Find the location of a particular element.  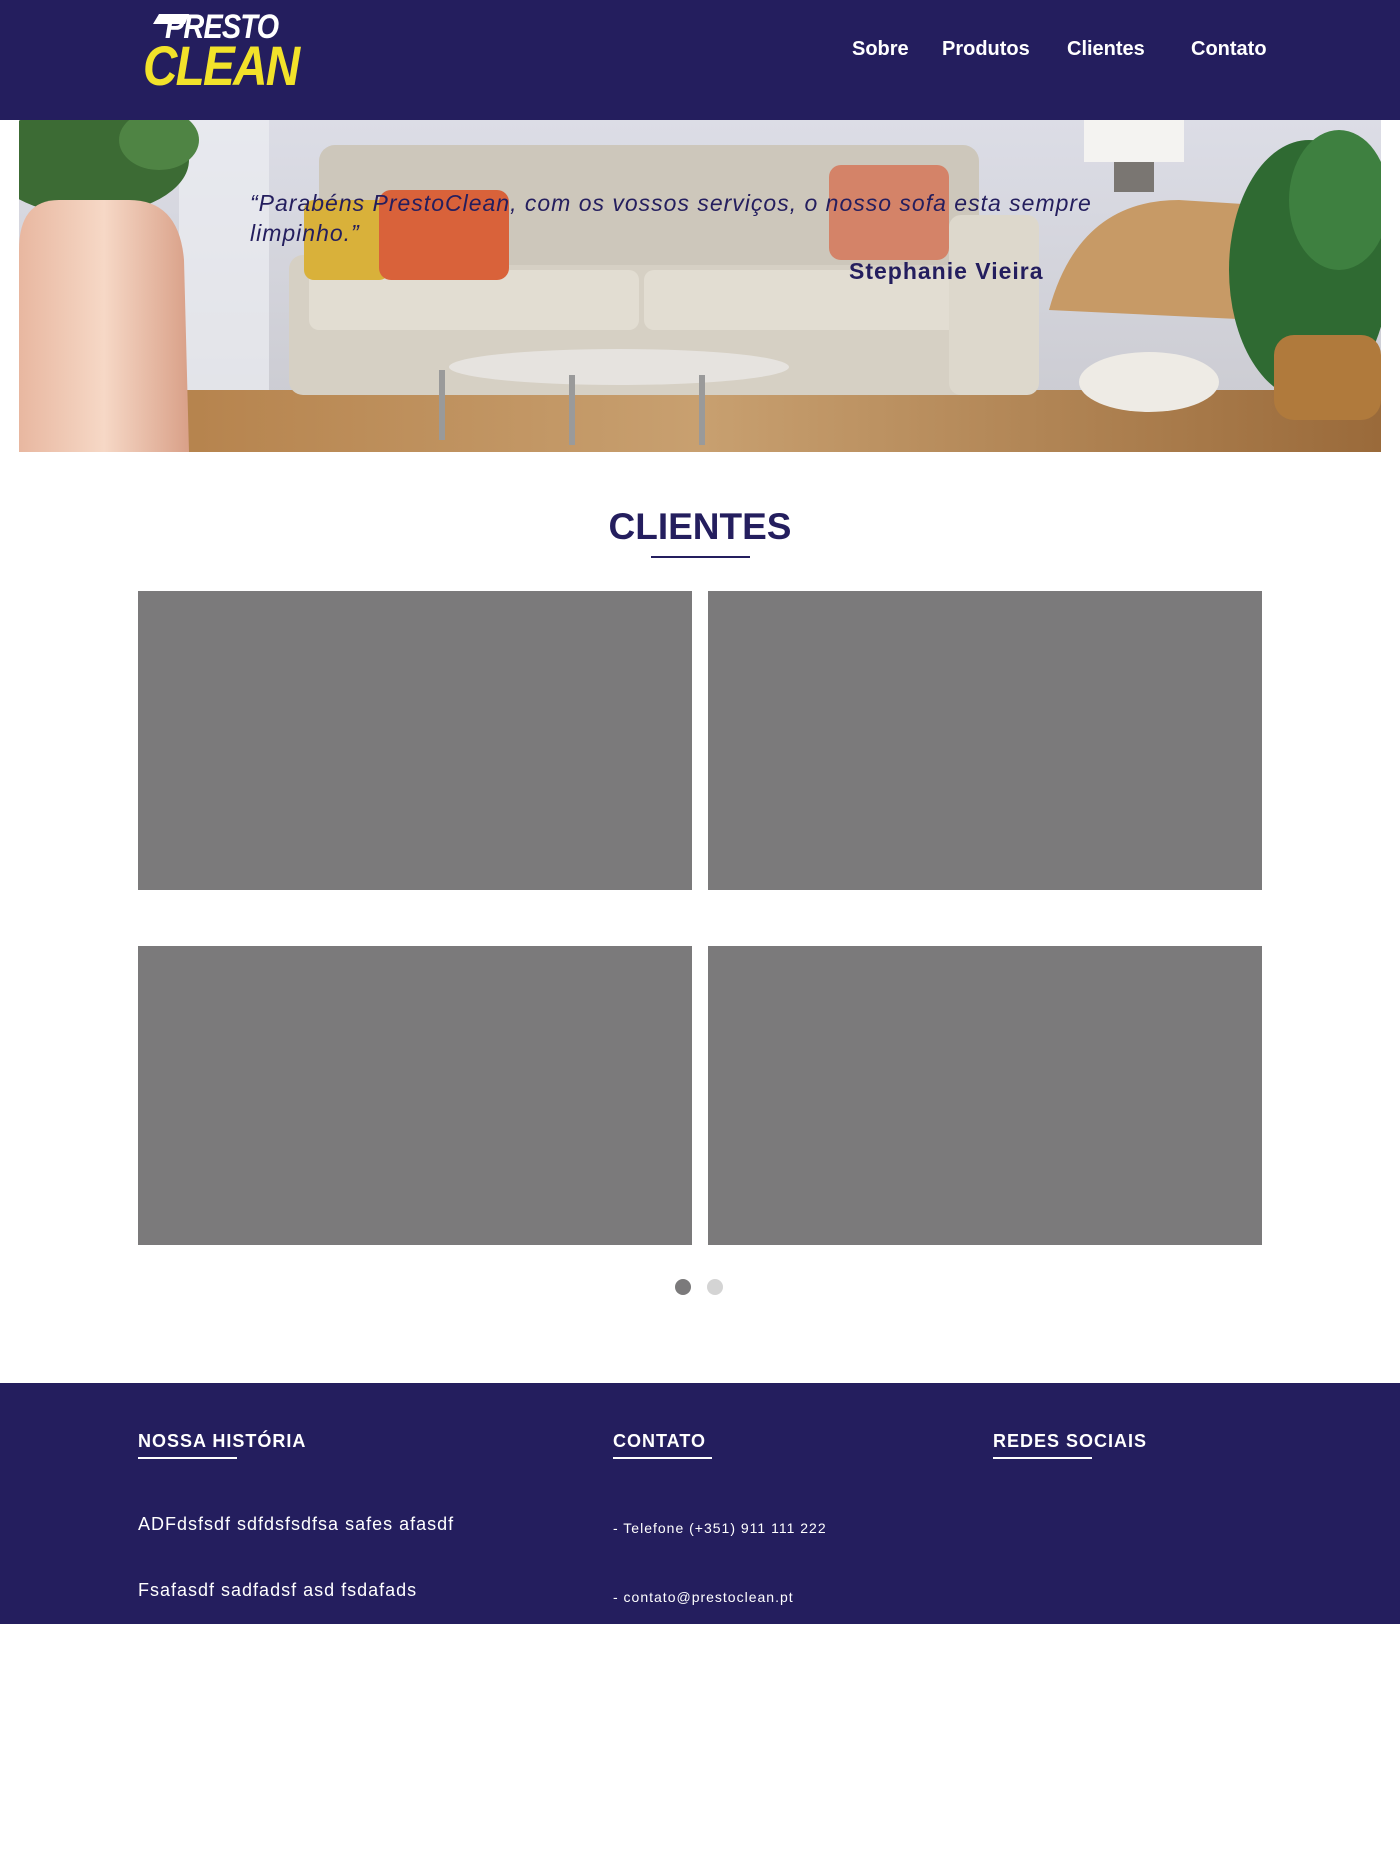

footer-social-underline is located at coordinates (1042, 1458).